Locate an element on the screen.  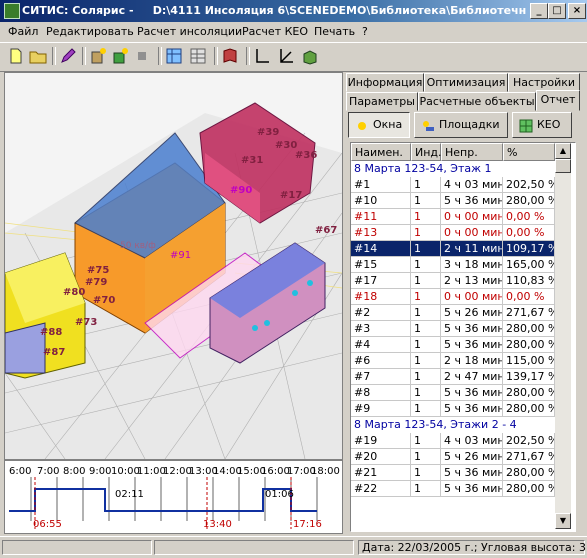
toolbar is located at coordinates (293, 57).